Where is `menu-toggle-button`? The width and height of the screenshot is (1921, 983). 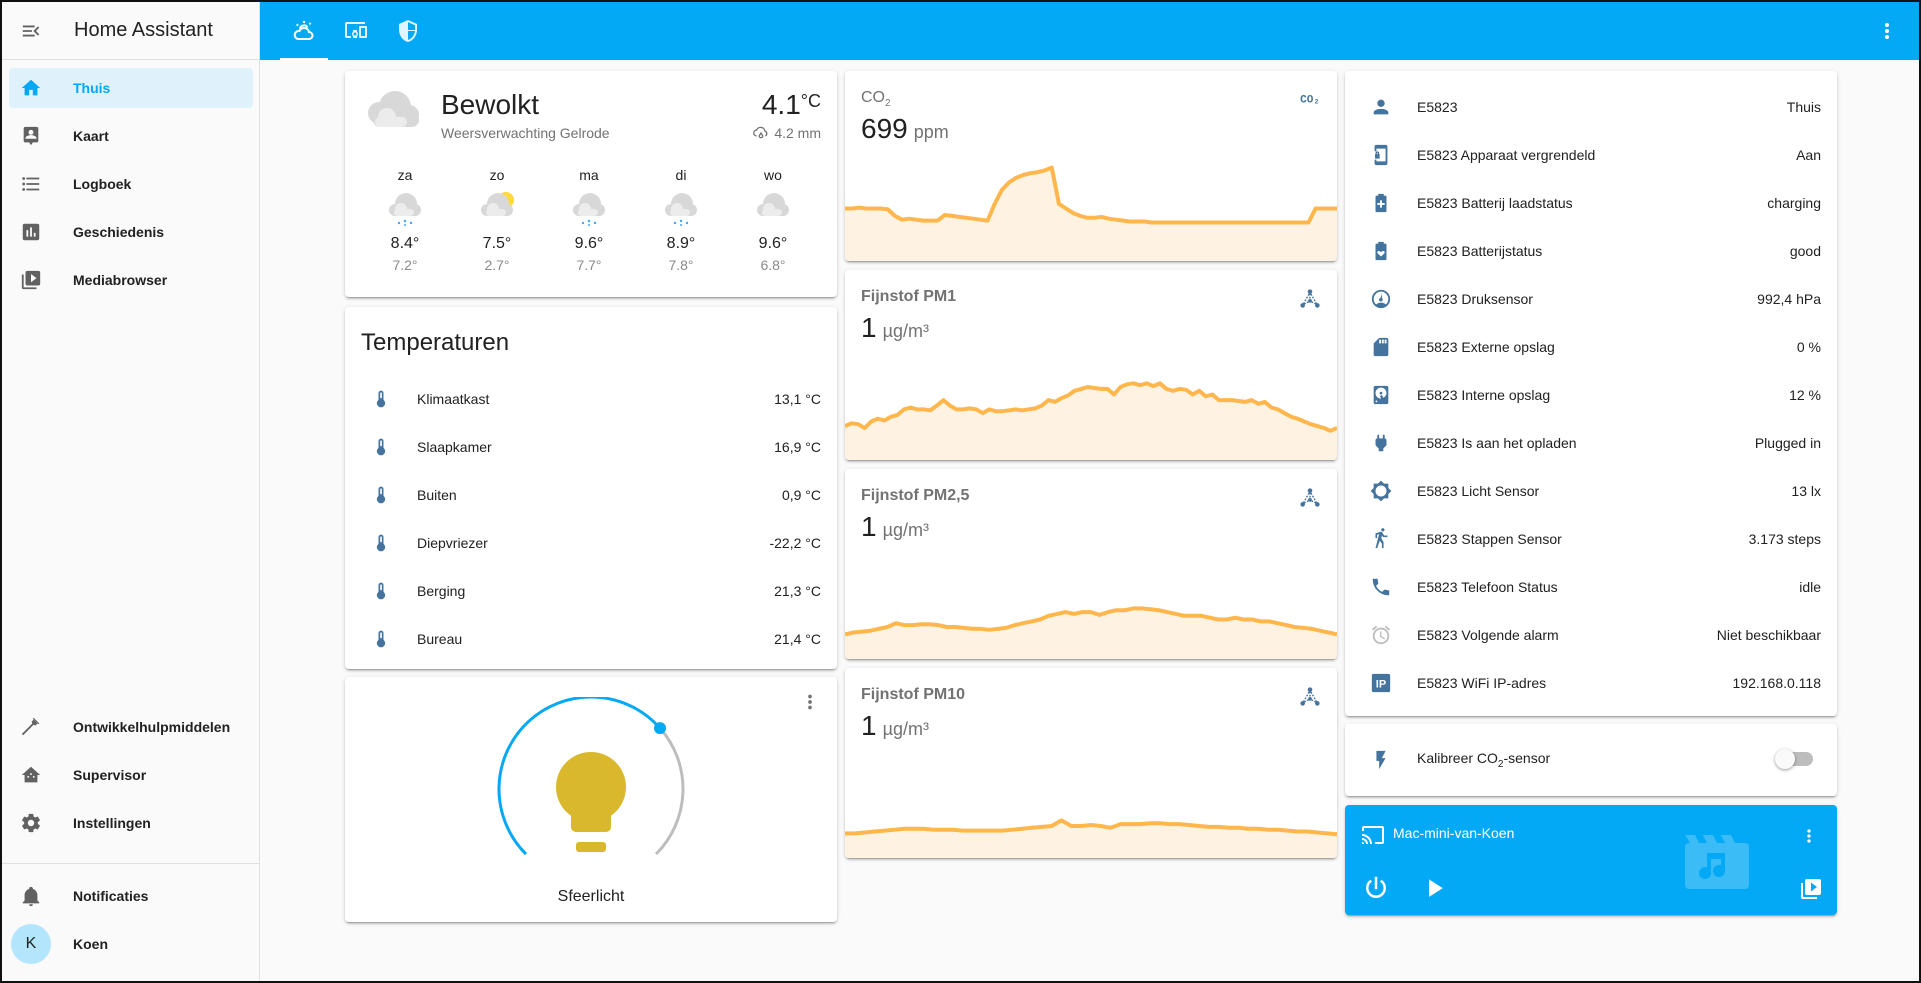 menu-toggle-button is located at coordinates (31, 31).